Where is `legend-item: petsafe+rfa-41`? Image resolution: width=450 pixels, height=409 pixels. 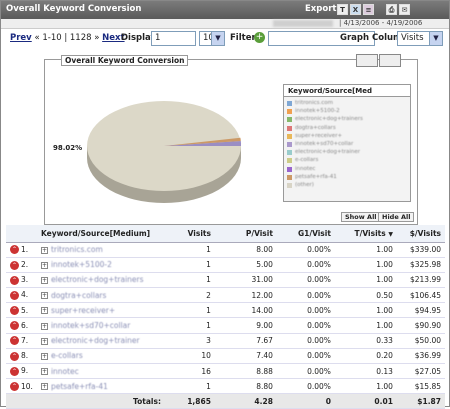
legend-item: petsafe+rfa-41 is located at coordinates (325, 178).